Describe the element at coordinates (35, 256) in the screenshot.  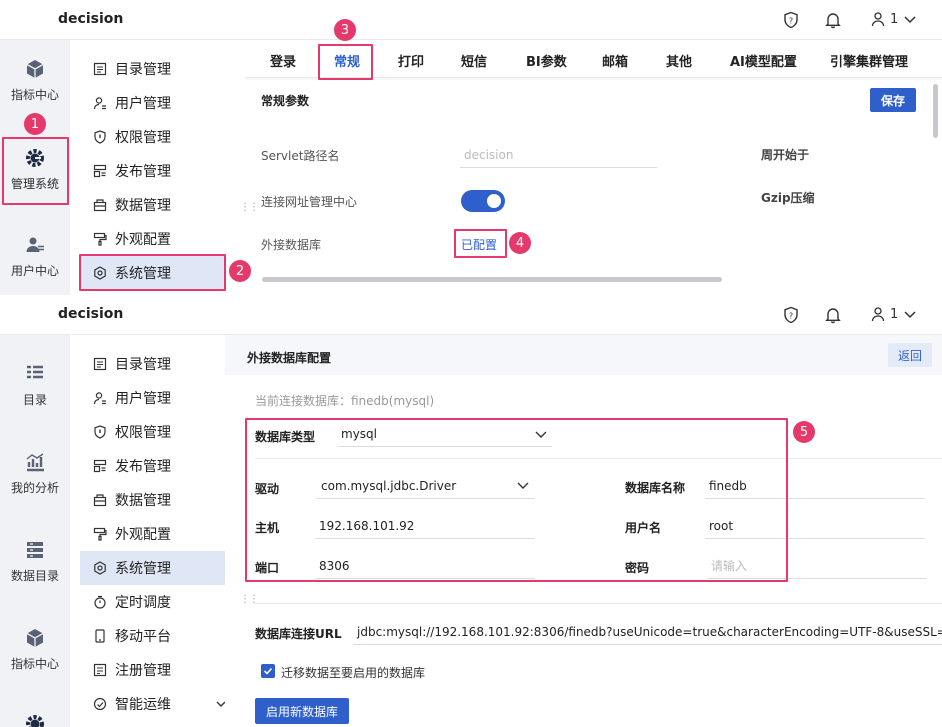
I see `rail-item-user-center: 用户中心` at that location.